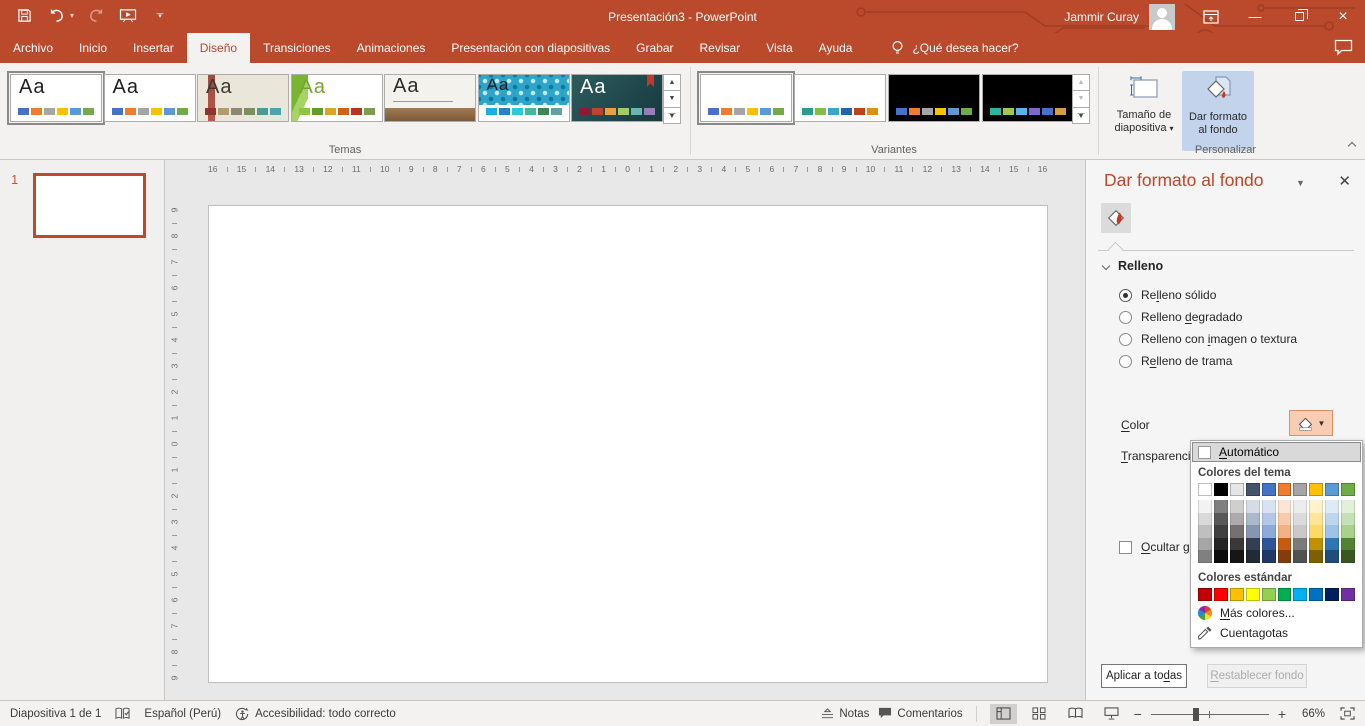 The width and height of the screenshot is (1365, 726). What do you see at coordinates (1039, 714) in the screenshot?
I see `slide-sorter-view-button` at bounding box center [1039, 714].